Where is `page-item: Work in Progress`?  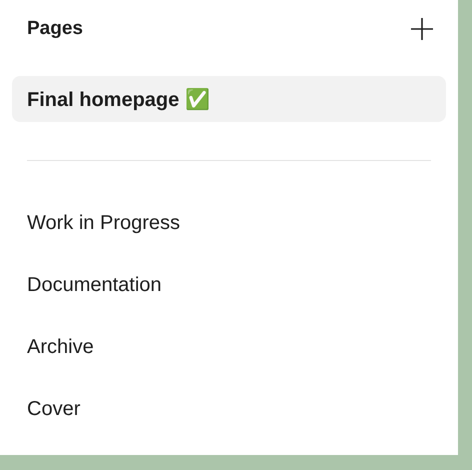
page-item: Work in Progress is located at coordinates (229, 223).